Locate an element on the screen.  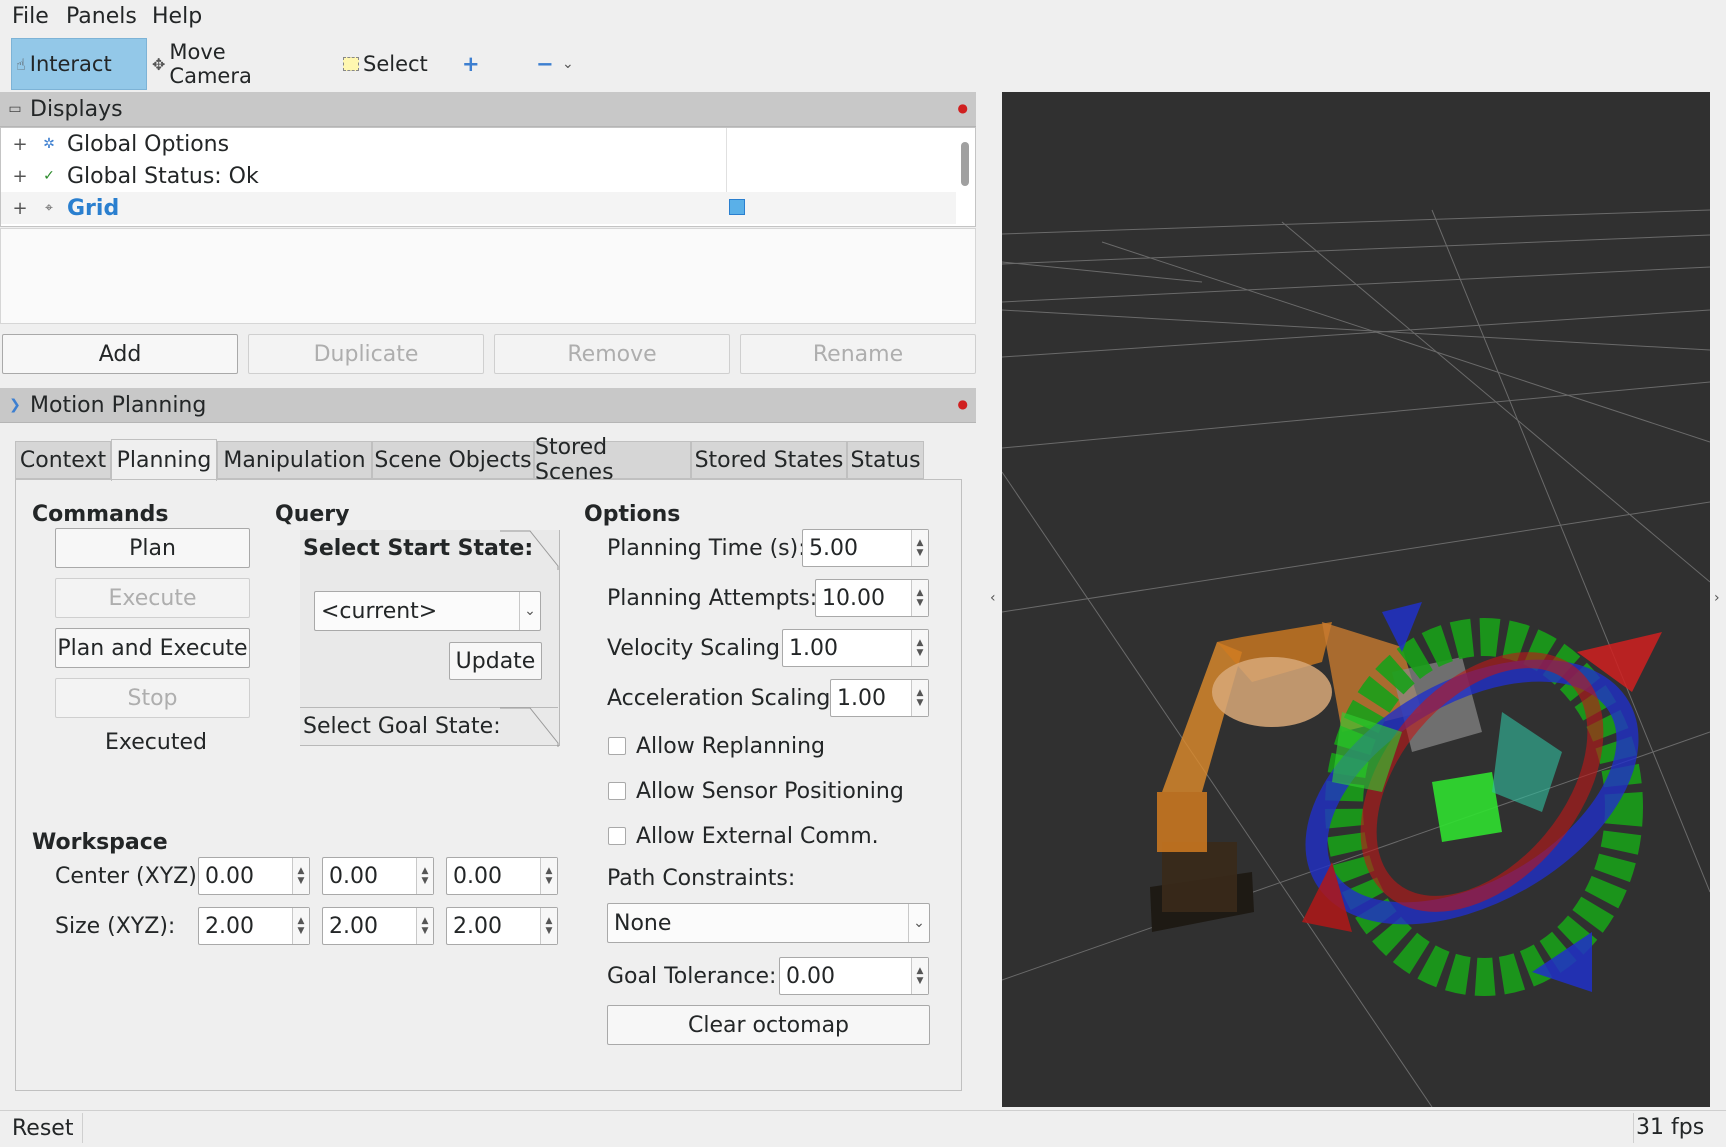
tree-item-global-status: + ✓ Global Status: Ok is located at coordinates (130, 176).